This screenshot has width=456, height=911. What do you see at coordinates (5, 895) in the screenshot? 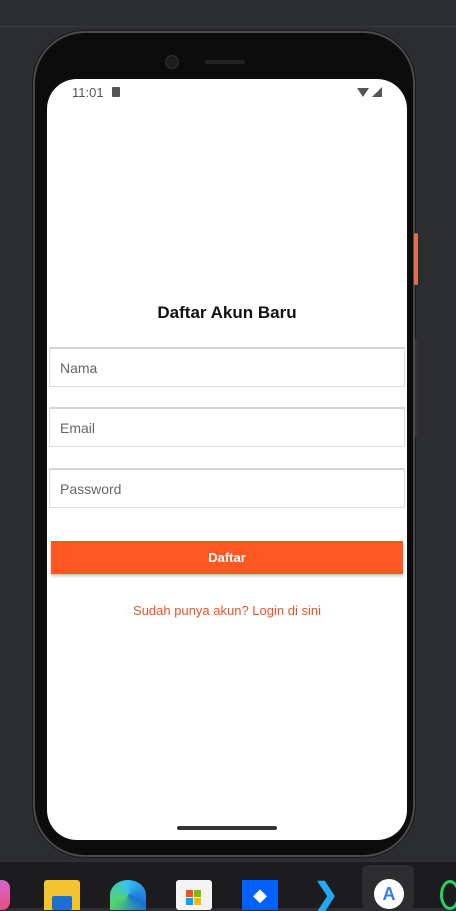
I see `app-icon` at bounding box center [5, 895].